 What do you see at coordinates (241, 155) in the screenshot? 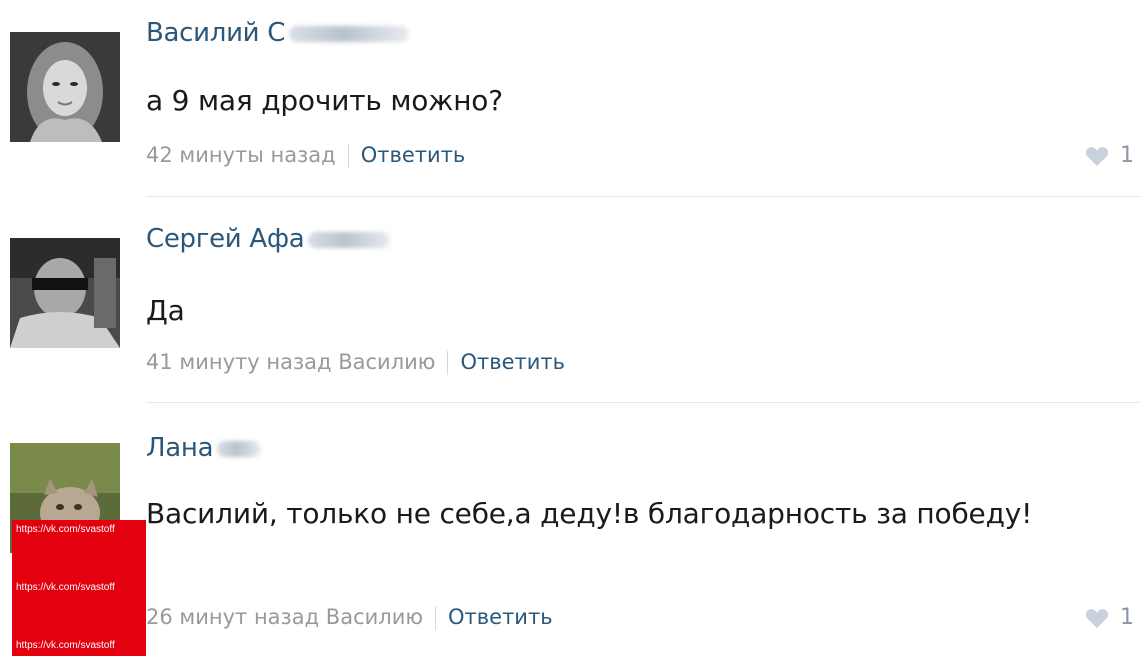
I see `comment-time: 42 минуты назад` at bounding box center [241, 155].